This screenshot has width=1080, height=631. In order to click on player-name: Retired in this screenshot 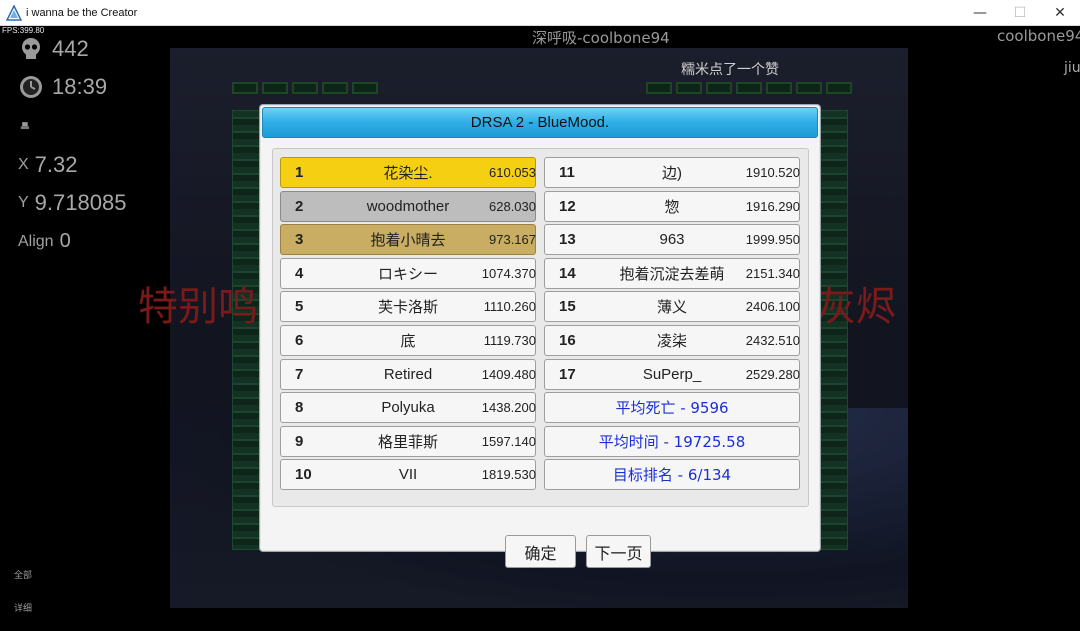, I will do `click(408, 374)`.